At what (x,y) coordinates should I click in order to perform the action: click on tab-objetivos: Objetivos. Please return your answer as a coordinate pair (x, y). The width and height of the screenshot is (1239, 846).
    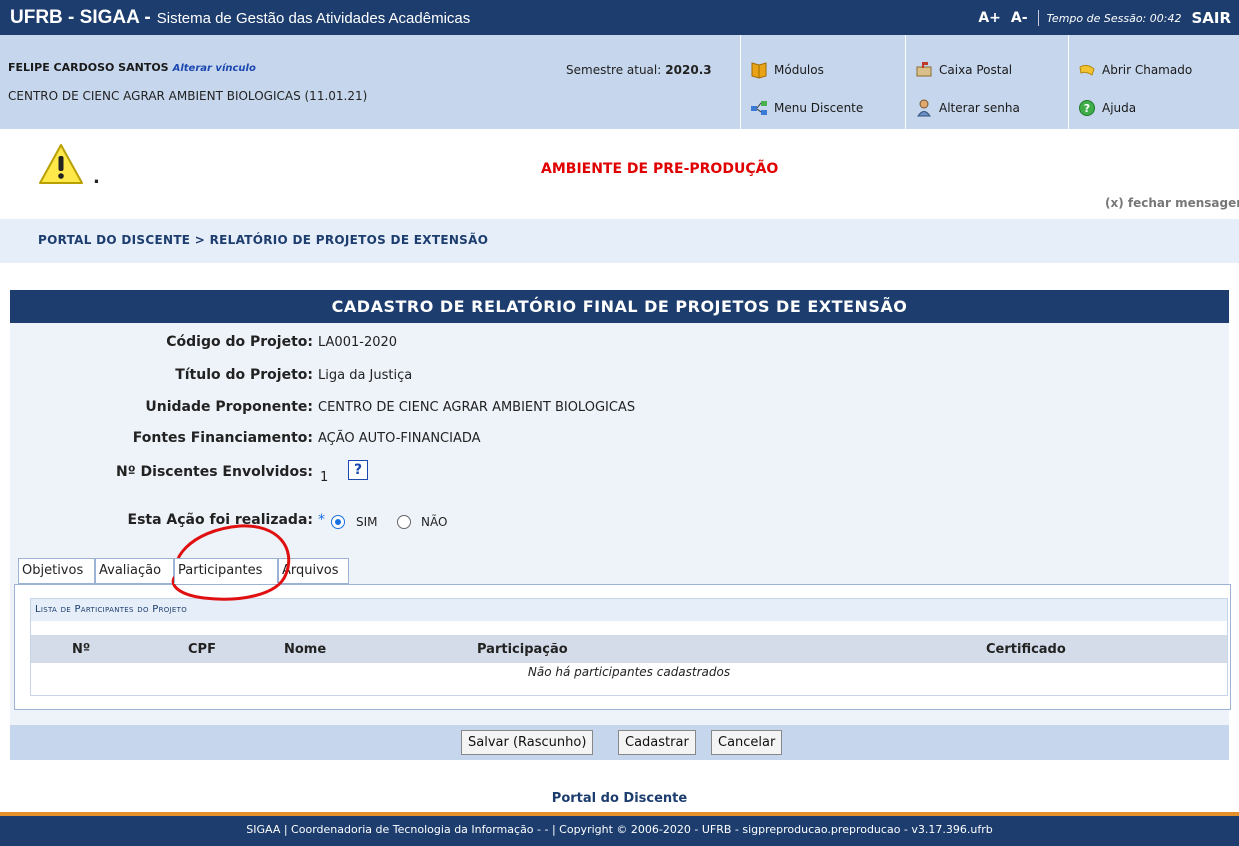
    Looking at the image, I should click on (56, 571).